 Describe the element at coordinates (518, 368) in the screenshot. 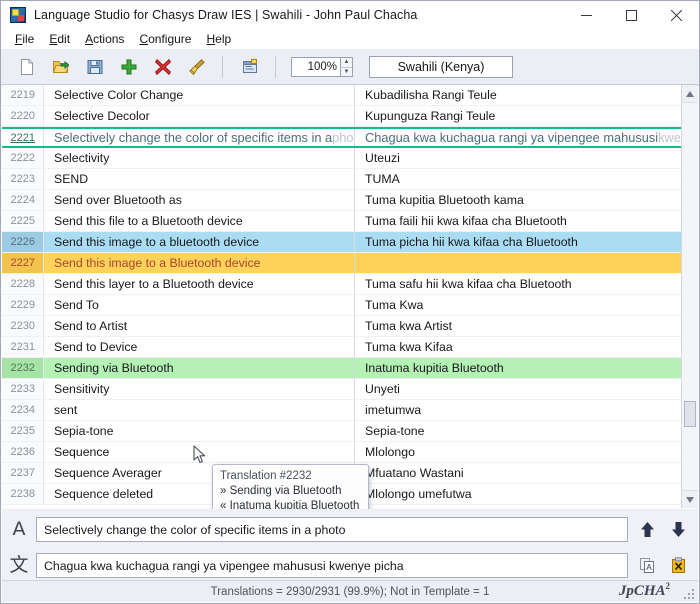

I see `row-target: Inatuma kupitia Bluetooth` at that location.